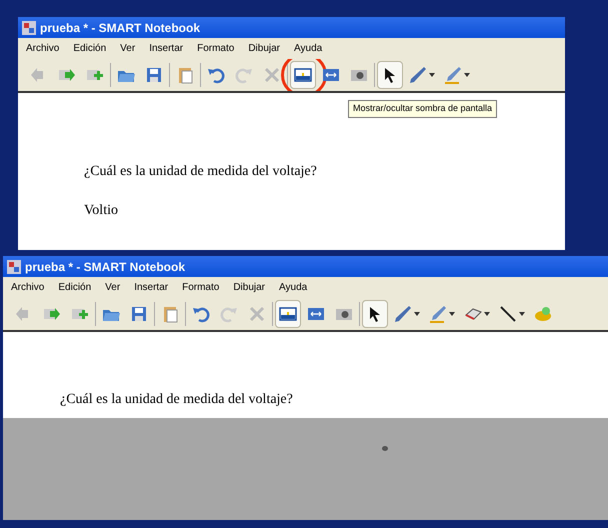  I want to click on tooltip: Mostrar/ocultar sombra de pantalla, so click(423, 109).